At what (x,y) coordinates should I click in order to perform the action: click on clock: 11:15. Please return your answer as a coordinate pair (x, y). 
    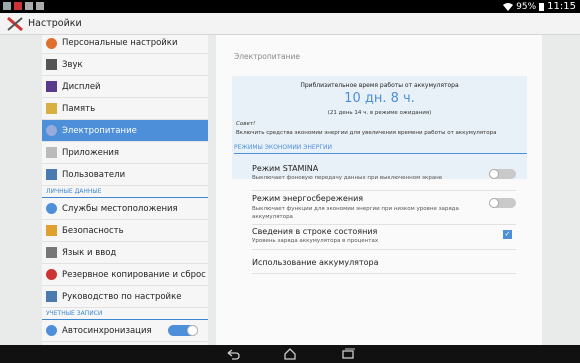
    Looking at the image, I should click on (561, 6).